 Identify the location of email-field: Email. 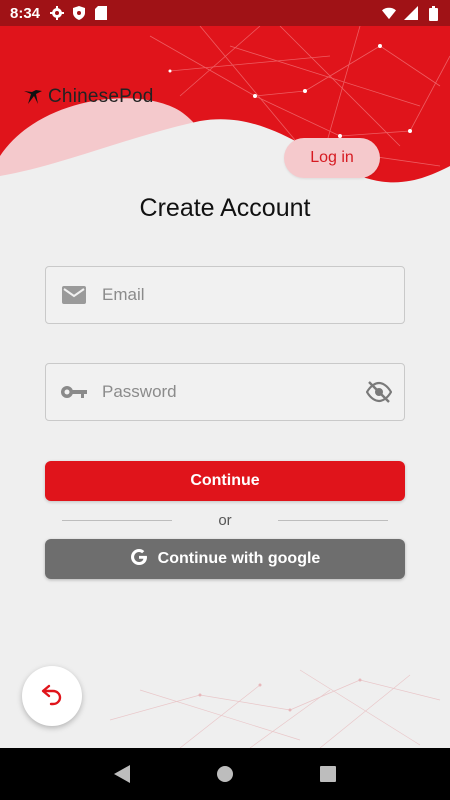
(225, 295).